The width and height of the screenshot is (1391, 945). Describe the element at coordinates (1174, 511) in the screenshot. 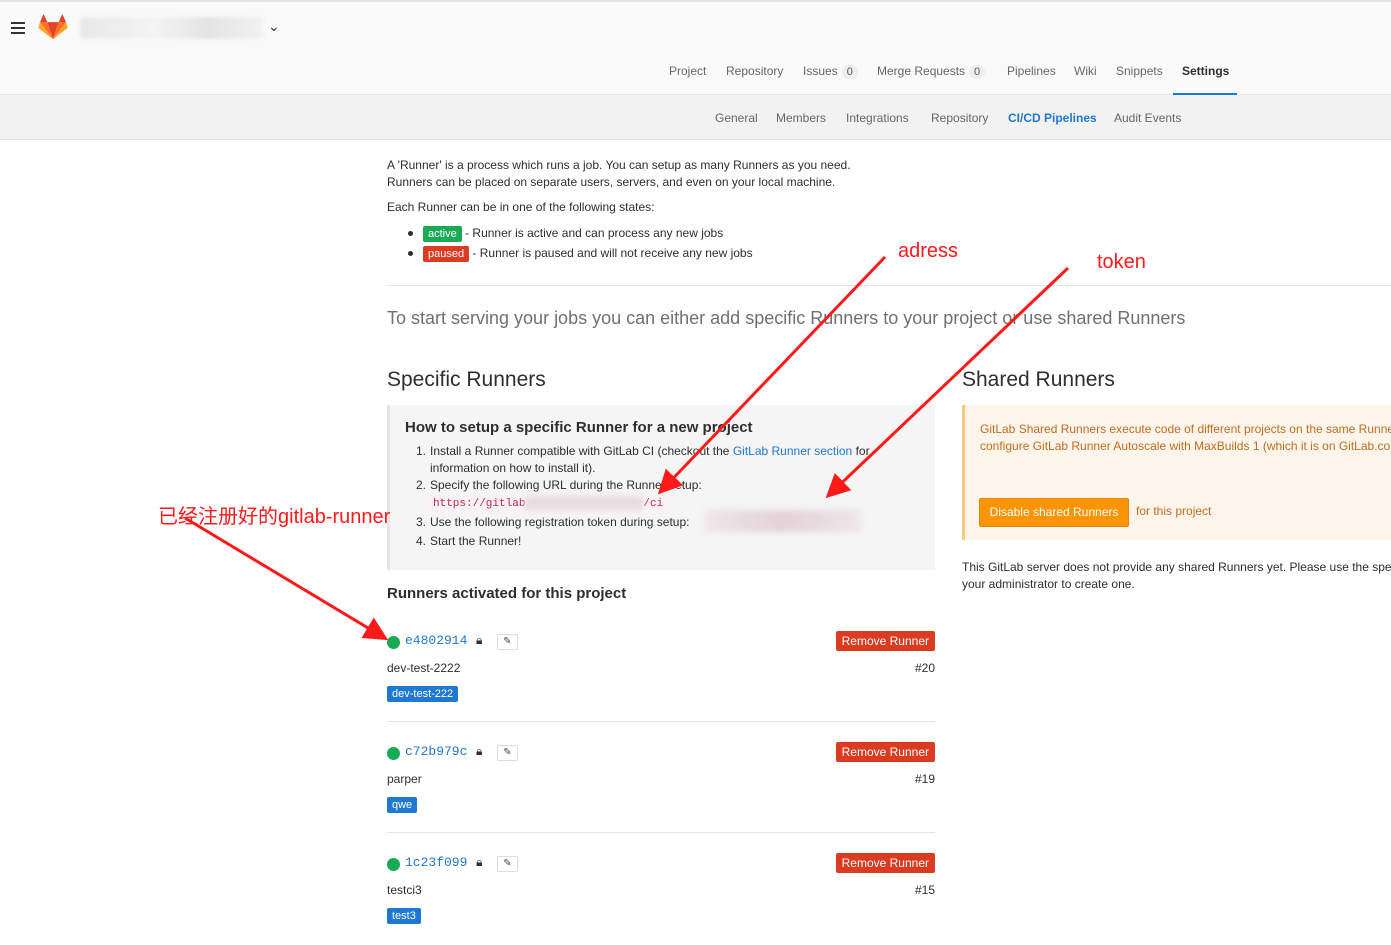

I see `for-this-project-label: for this project` at that location.